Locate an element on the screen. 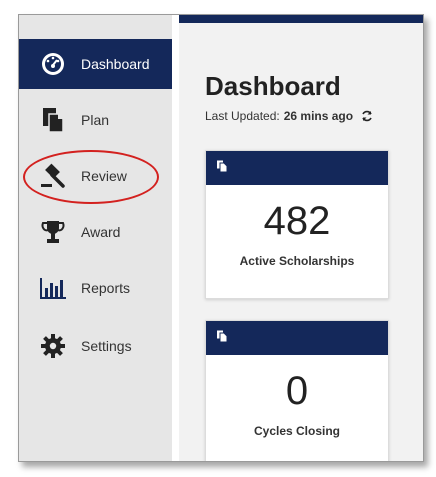 This screenshot has height=477, width=436. sidebar-item-reports: Reports is located at coordinates (95, 288).